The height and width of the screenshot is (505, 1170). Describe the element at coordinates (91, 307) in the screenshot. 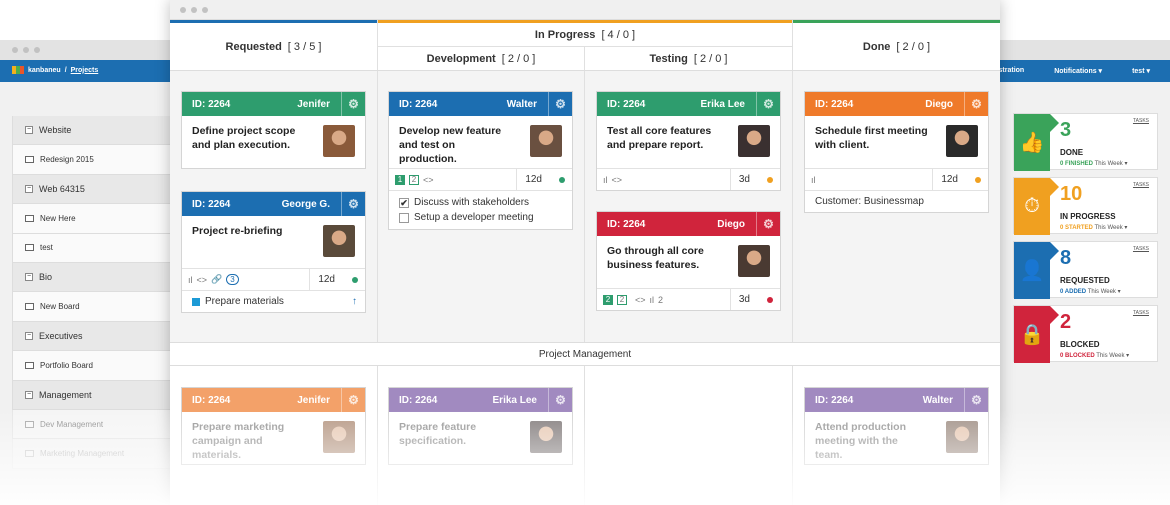

I see `sidebar-board: New Board` at that location.